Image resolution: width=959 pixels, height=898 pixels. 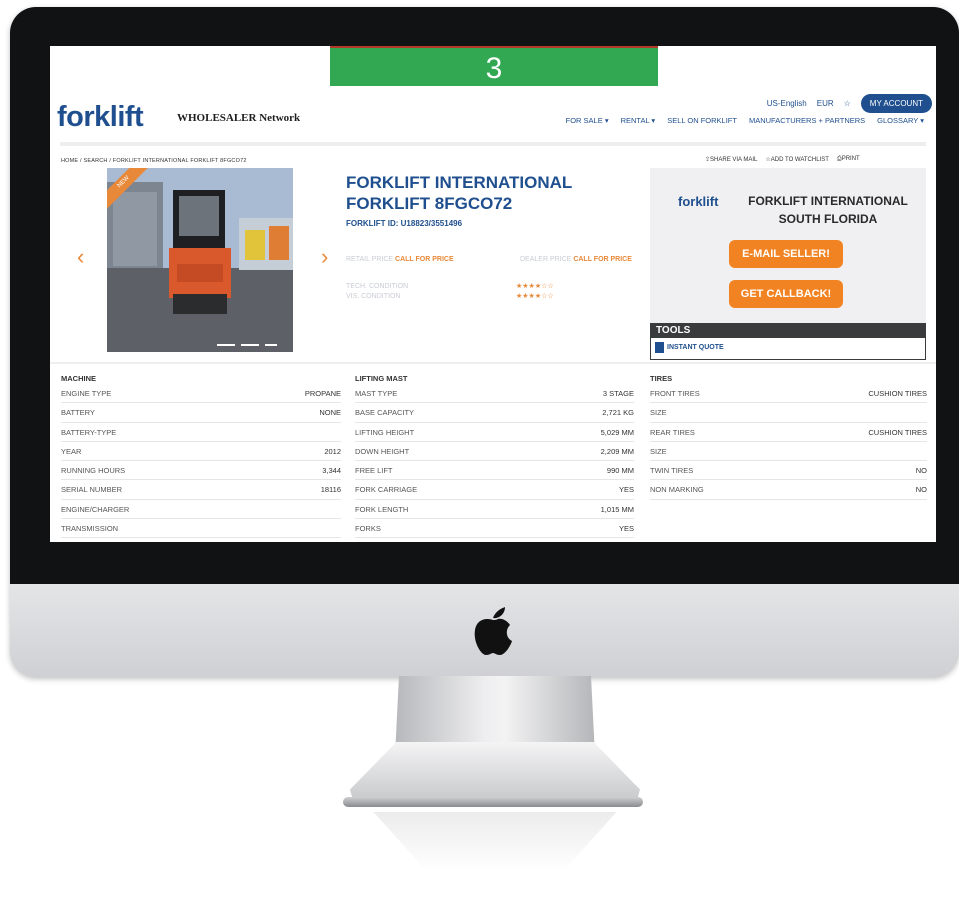 What do you see at coordinates (661, 378) in the screenshot?
I see `tires-specs-title: TIRES` at bounding box center [661, 378].